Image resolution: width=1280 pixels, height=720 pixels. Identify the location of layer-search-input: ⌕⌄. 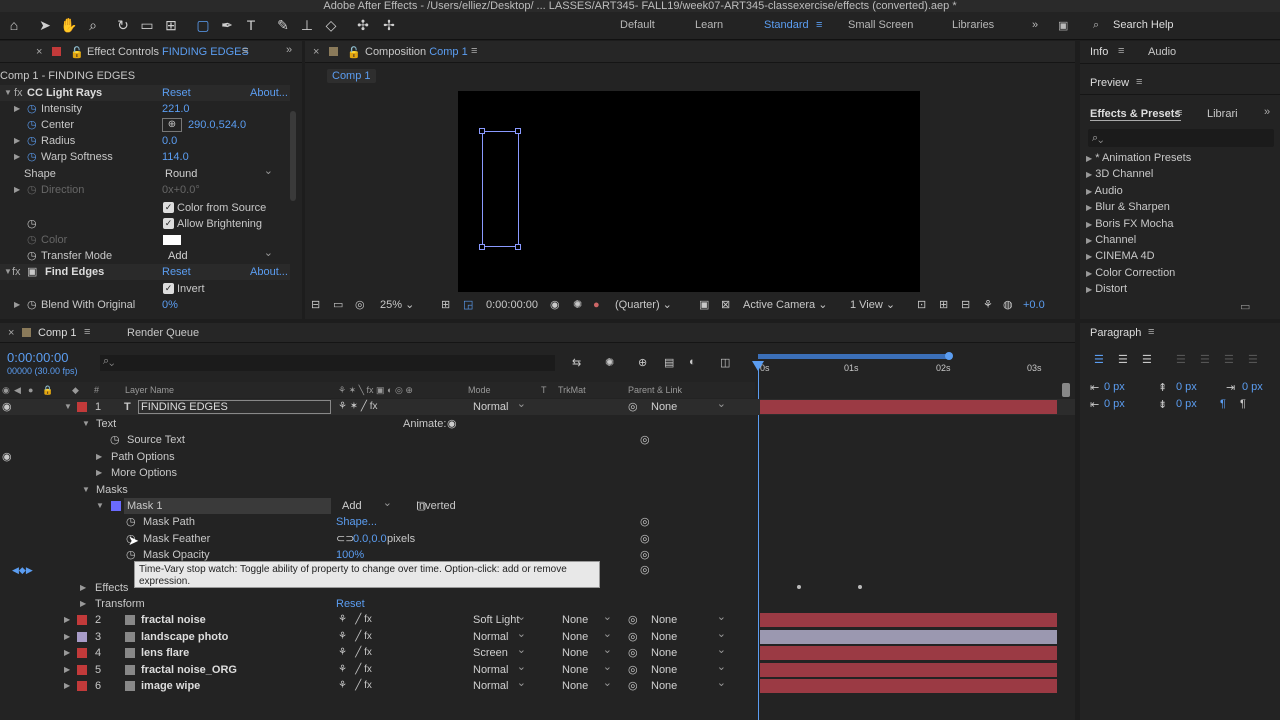
(327, 363).